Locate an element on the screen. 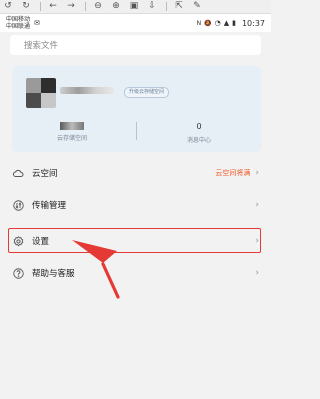 This screenshot has height=399, width=320. battery-icon: ▮ is located at coordinates (234, 23).